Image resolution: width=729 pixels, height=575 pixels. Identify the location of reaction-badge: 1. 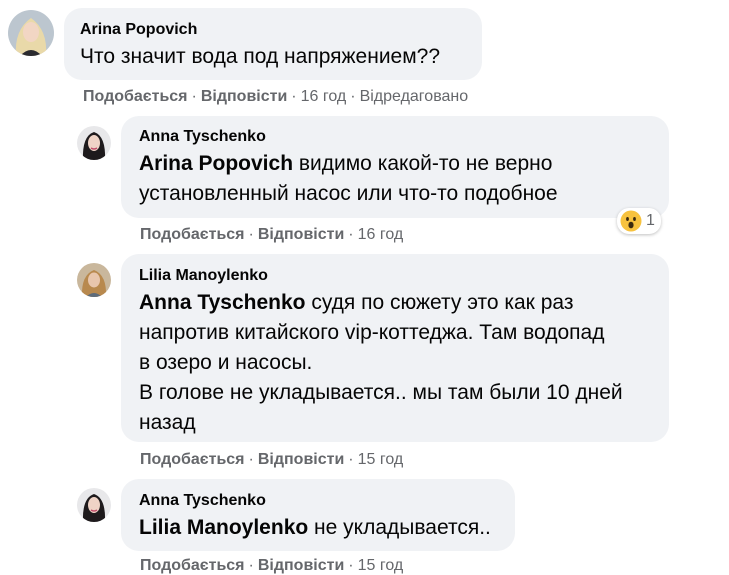
(639, 221).